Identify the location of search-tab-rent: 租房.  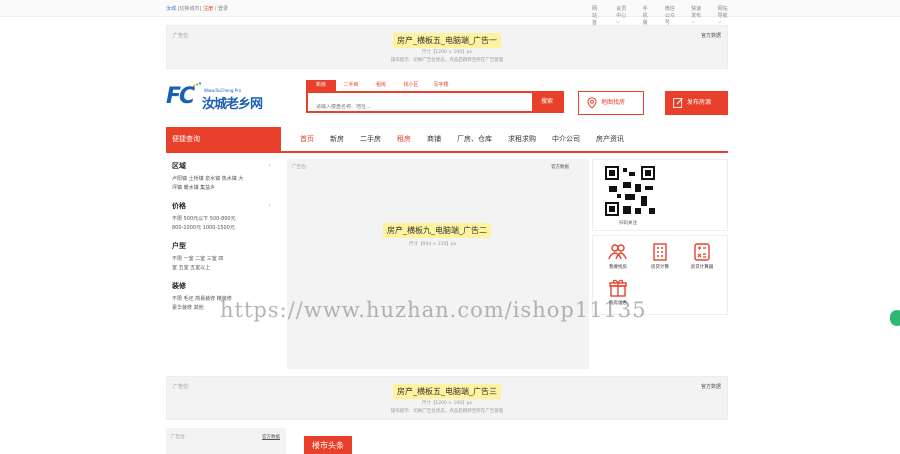
(381, 85).